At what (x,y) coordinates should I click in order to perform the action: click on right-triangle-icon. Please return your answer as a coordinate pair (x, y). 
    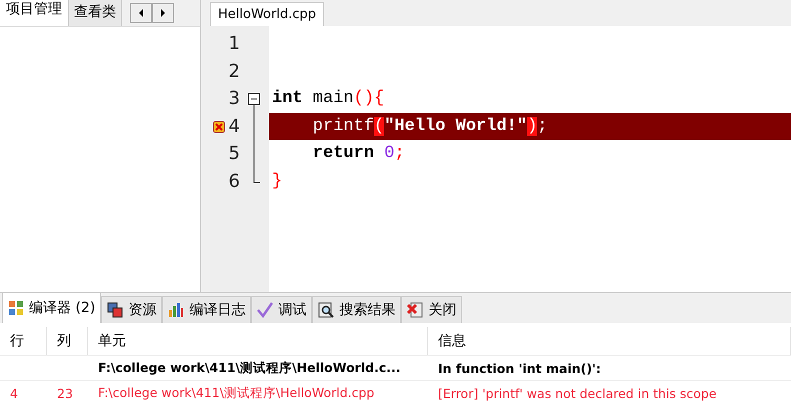
    Looking at the image, I should click on (163, 13).